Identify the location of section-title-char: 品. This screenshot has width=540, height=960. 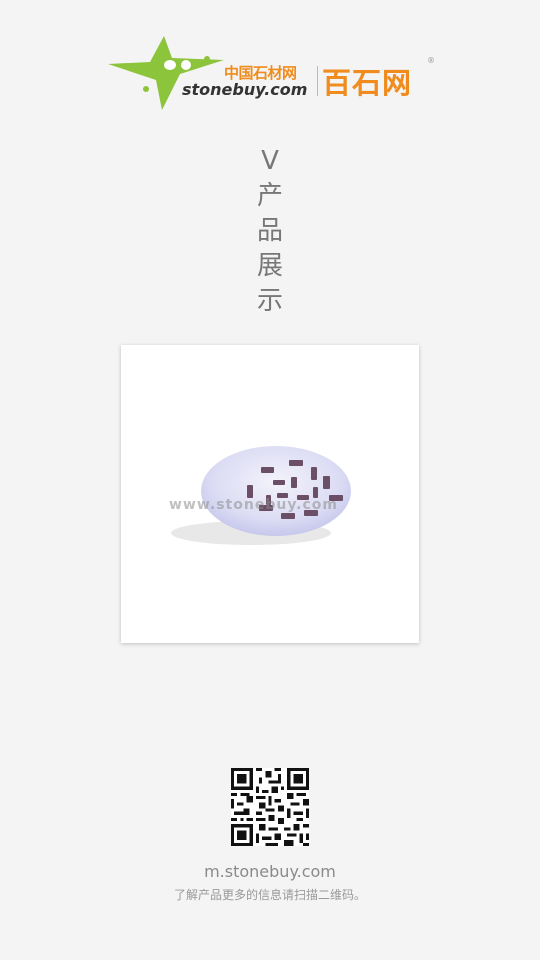
(269, 231).